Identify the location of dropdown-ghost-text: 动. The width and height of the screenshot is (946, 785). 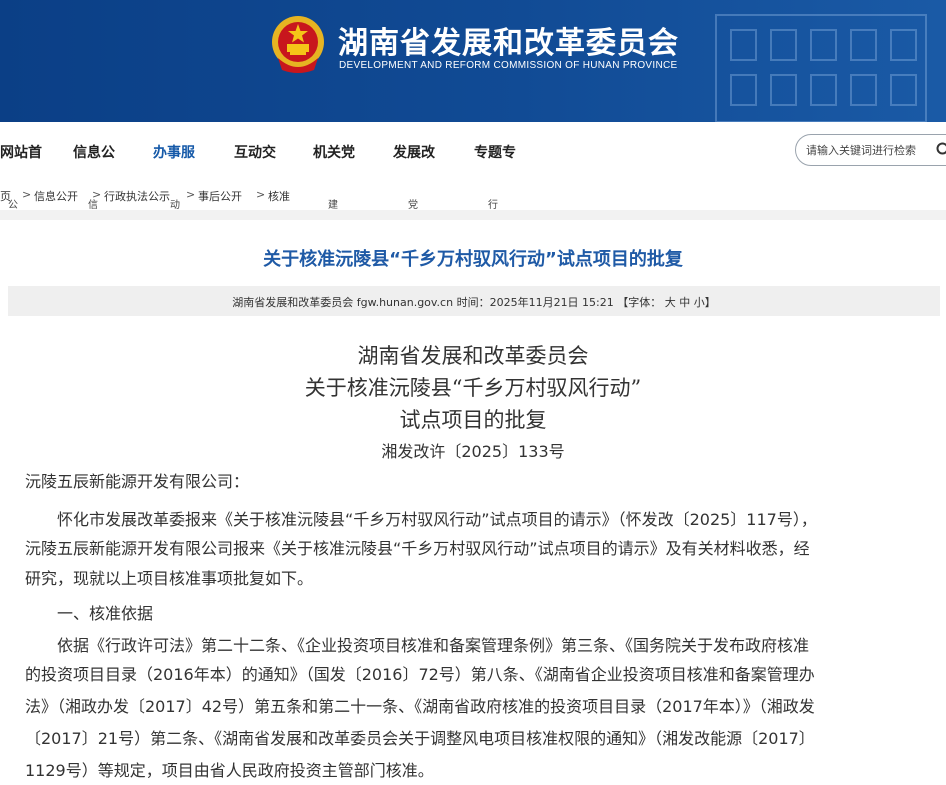
(175, 205).